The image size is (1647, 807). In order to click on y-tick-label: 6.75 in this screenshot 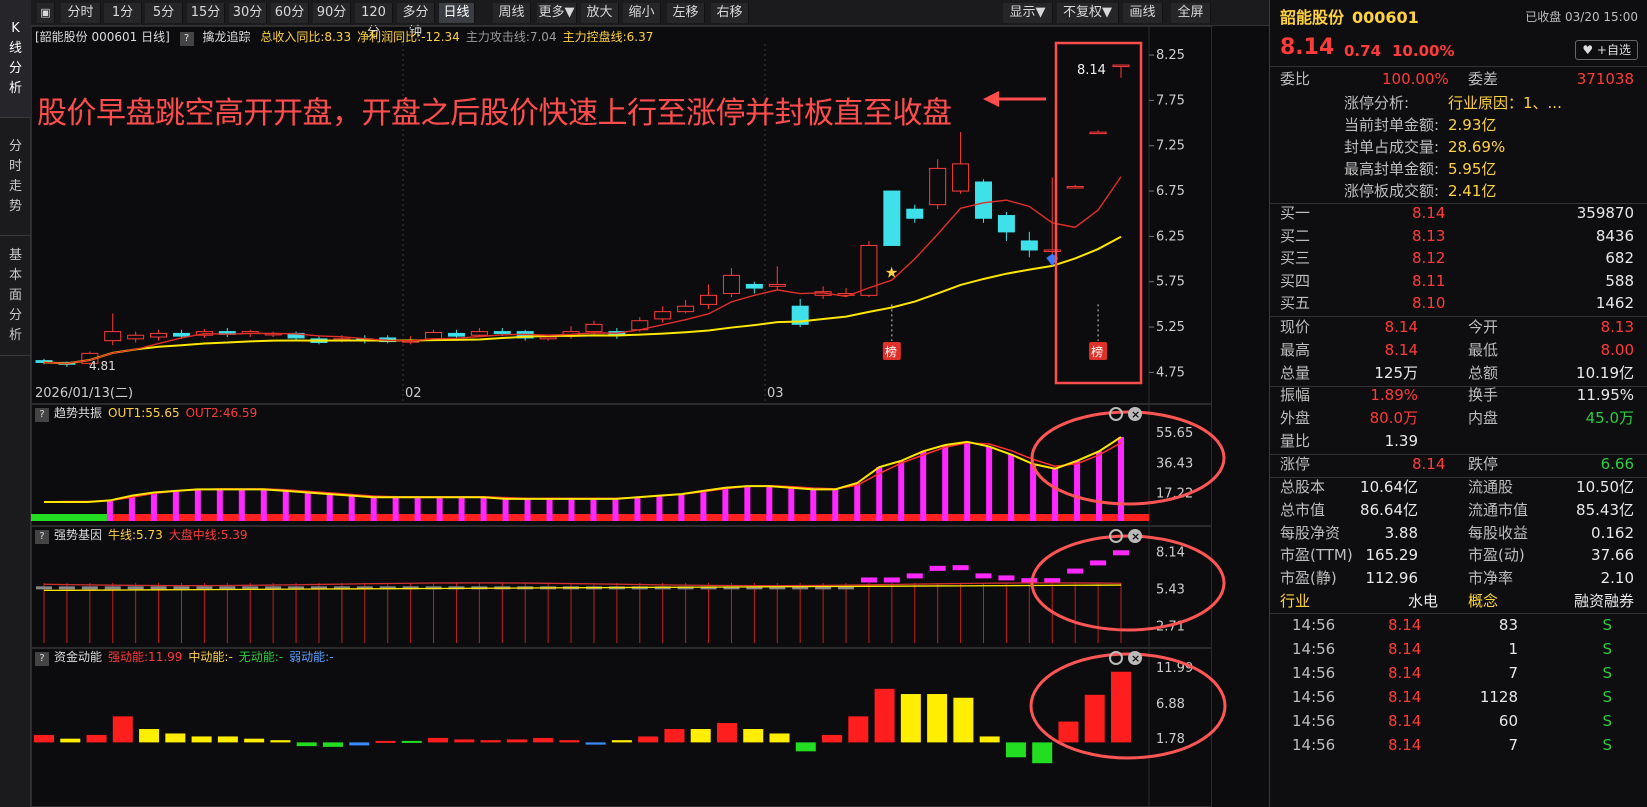, I will do `click(1170, 191)`.